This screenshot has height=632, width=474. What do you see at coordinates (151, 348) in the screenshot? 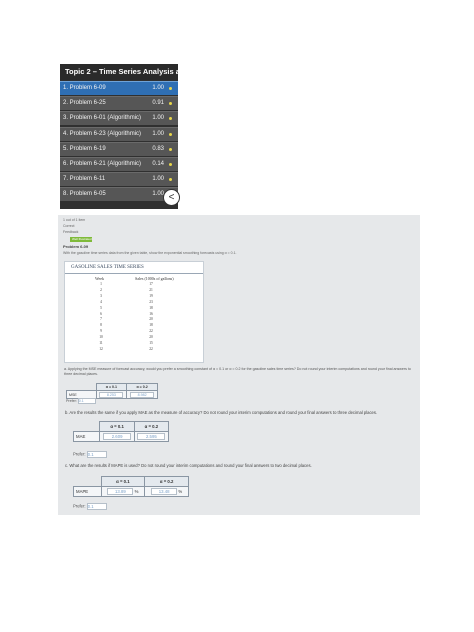
I see `sales-cell: 22` at bounding box center [151, 348].